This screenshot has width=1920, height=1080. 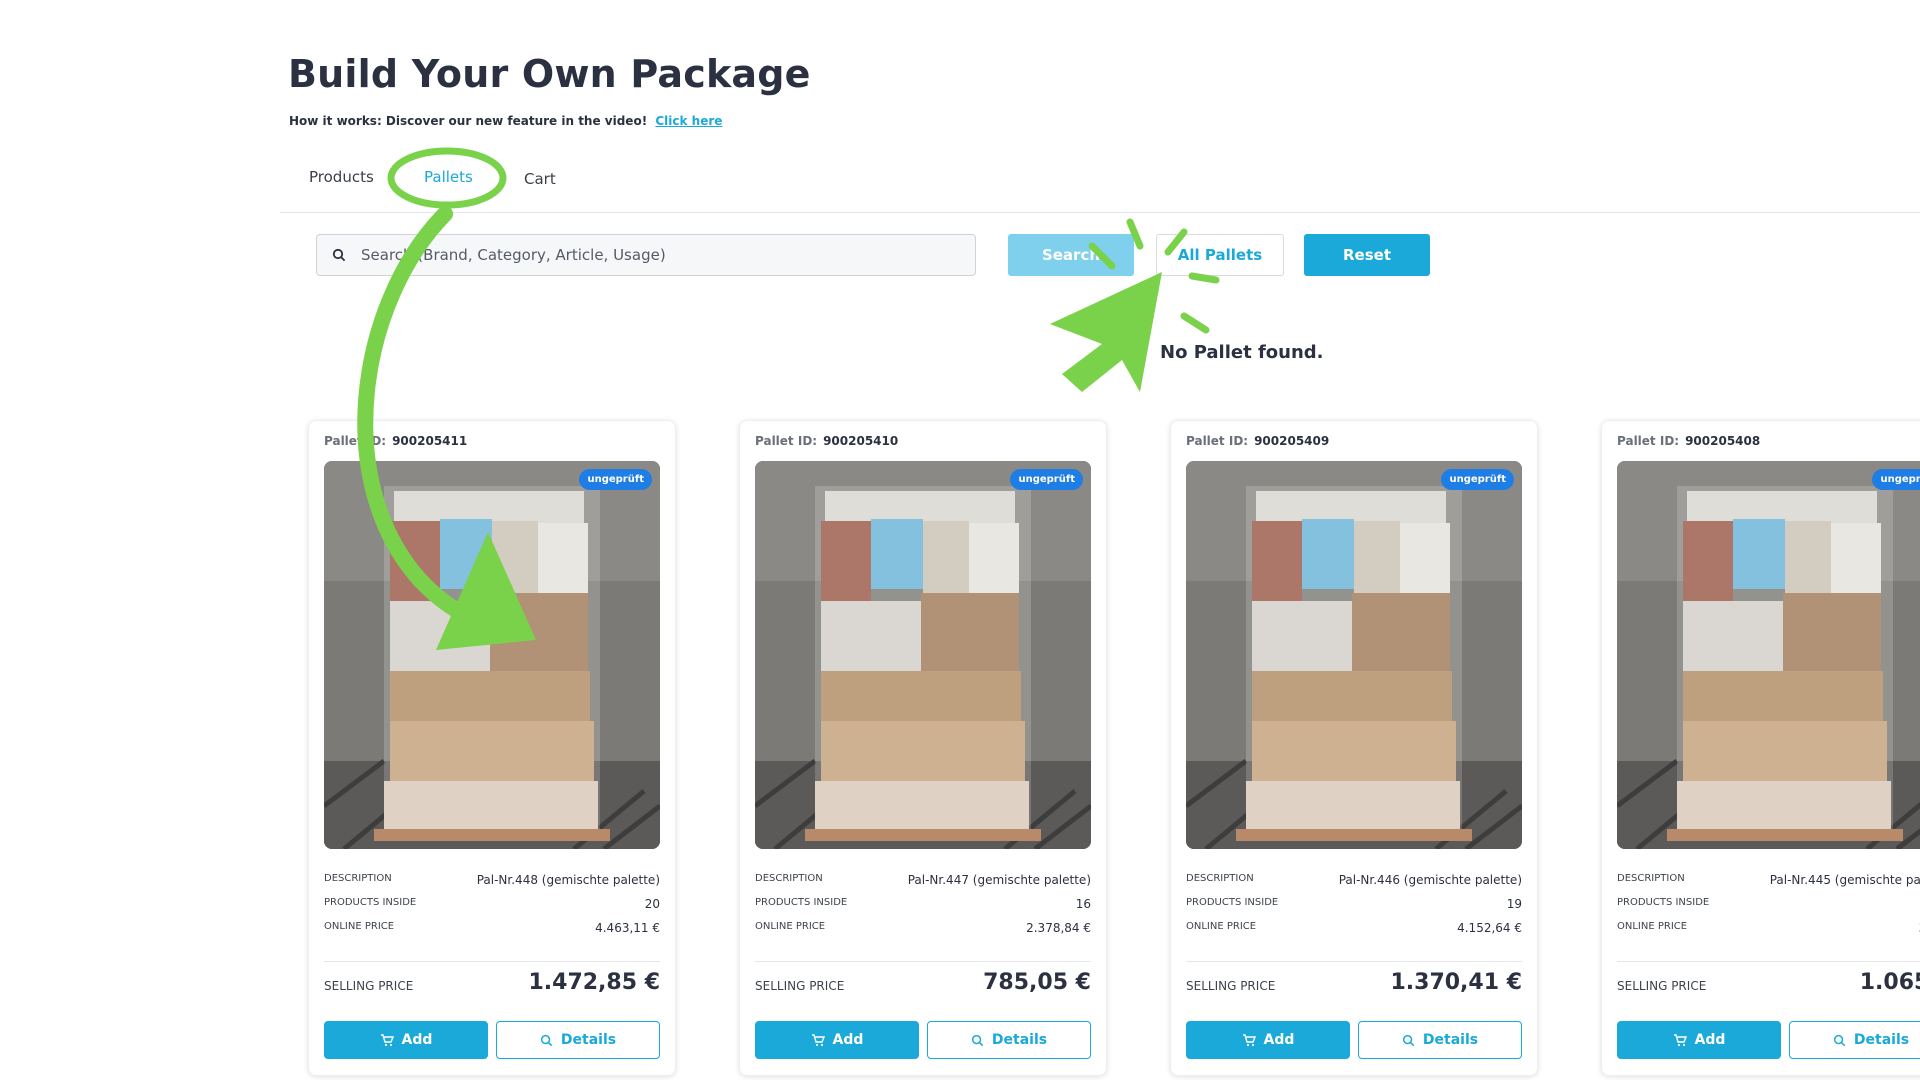 What do you see at coordinates (652, 904) in the screenshot?
I see `products-inside-value: 20` at bounding box center [652, 904].